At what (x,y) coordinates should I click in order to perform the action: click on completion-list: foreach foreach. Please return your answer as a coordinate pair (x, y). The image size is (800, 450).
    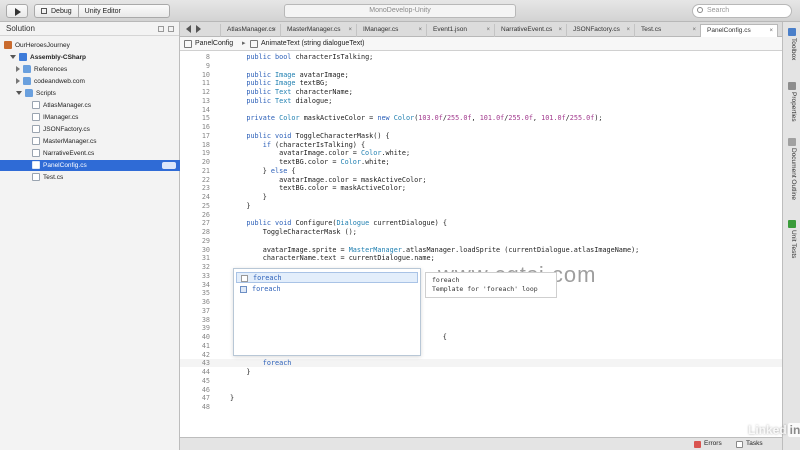
    Looking at the image, I should click on (327, 312).